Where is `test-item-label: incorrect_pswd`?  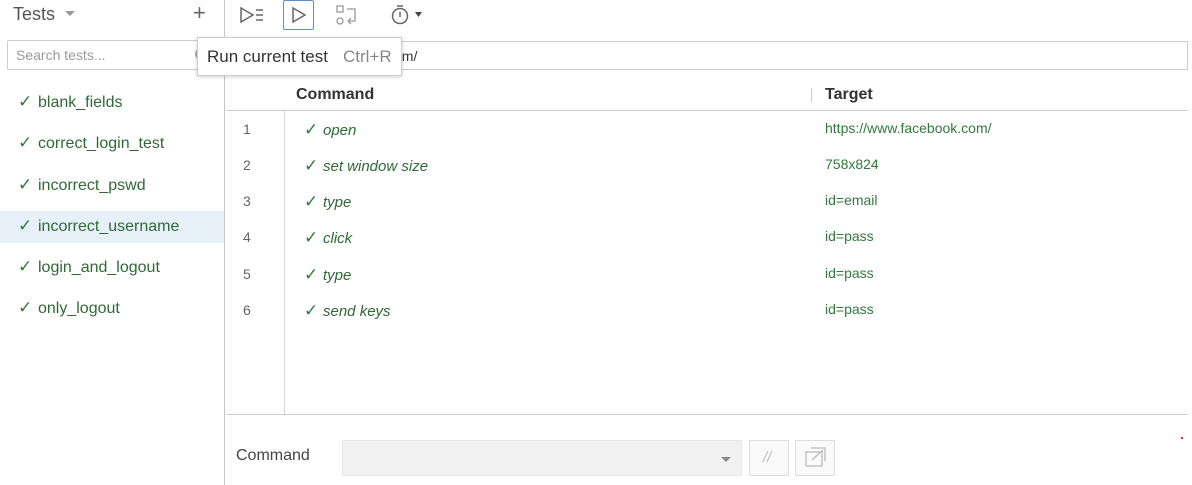
test-item-label: incorrect_pswd is located at coordinates (92, 185).